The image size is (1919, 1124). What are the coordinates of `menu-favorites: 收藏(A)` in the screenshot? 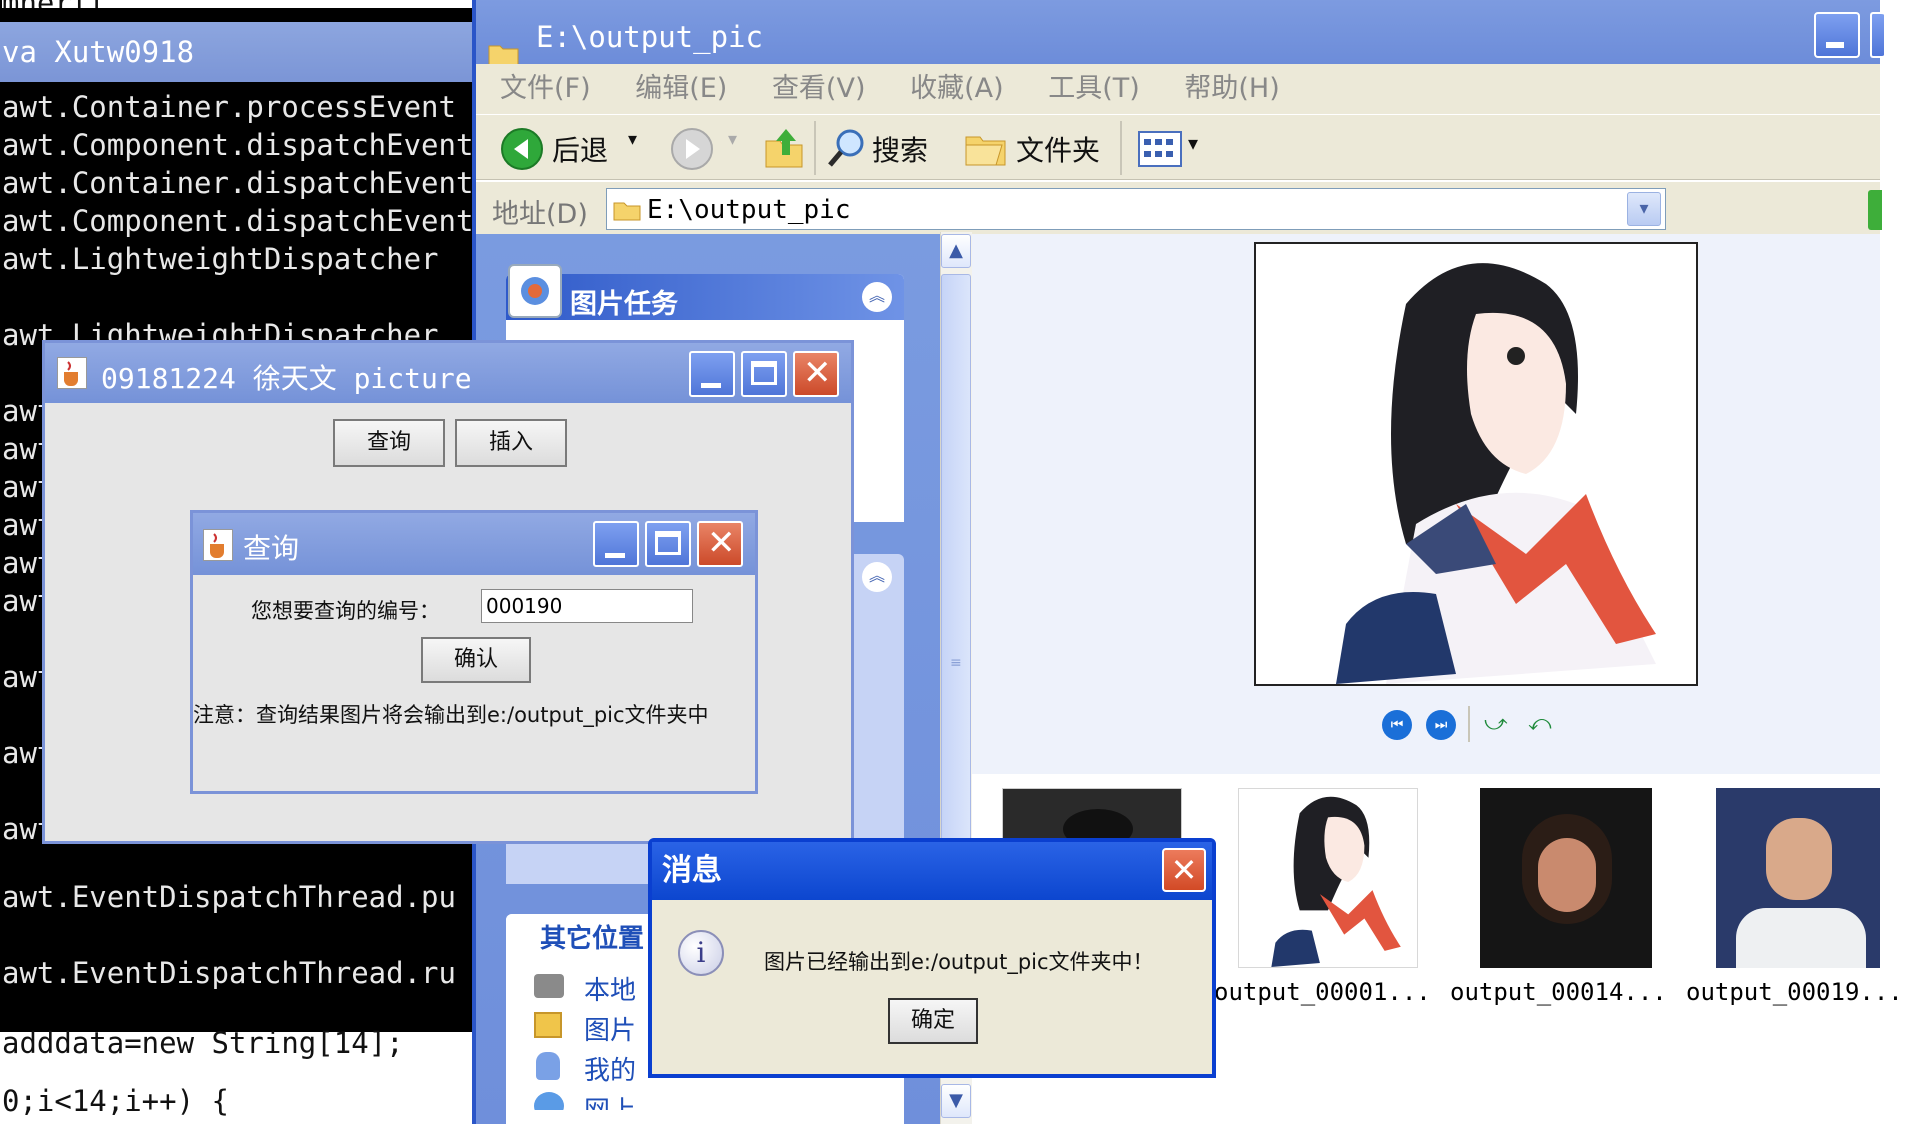 It's located at (957, 88).